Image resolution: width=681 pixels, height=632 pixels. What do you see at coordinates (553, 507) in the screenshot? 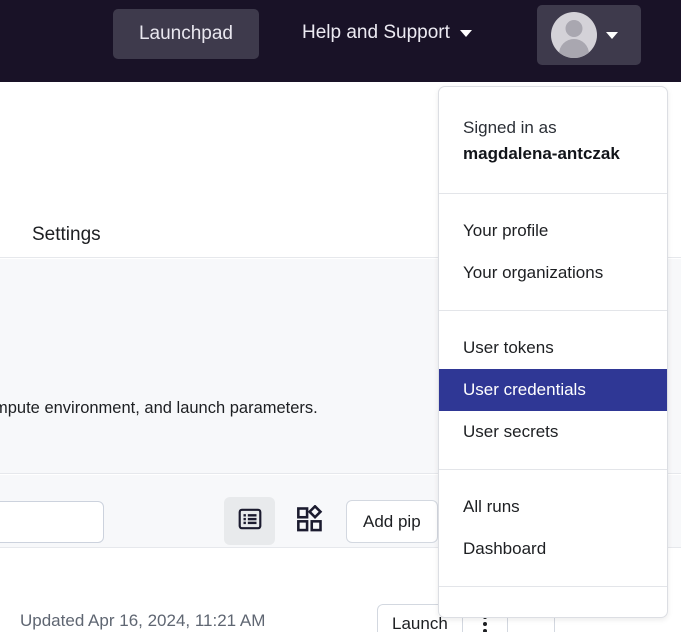
I see `menu-item-all-runs: All runs` at bounding box center [553, 507].